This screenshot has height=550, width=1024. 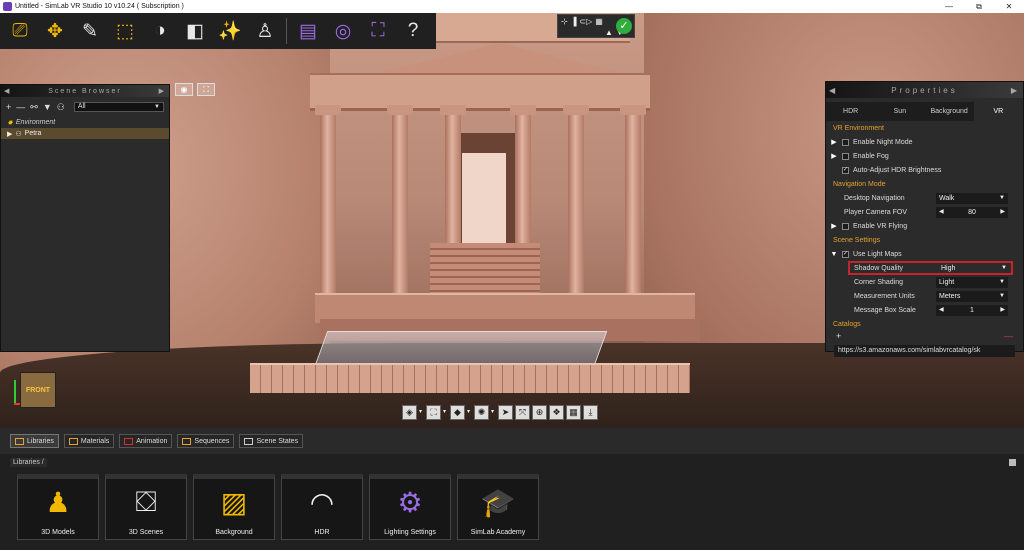 What do you see at coordinates (322, 507) in the screenshot?
I see `library-item-hdr: ◠ HDR` at bounding box center [322, 507].